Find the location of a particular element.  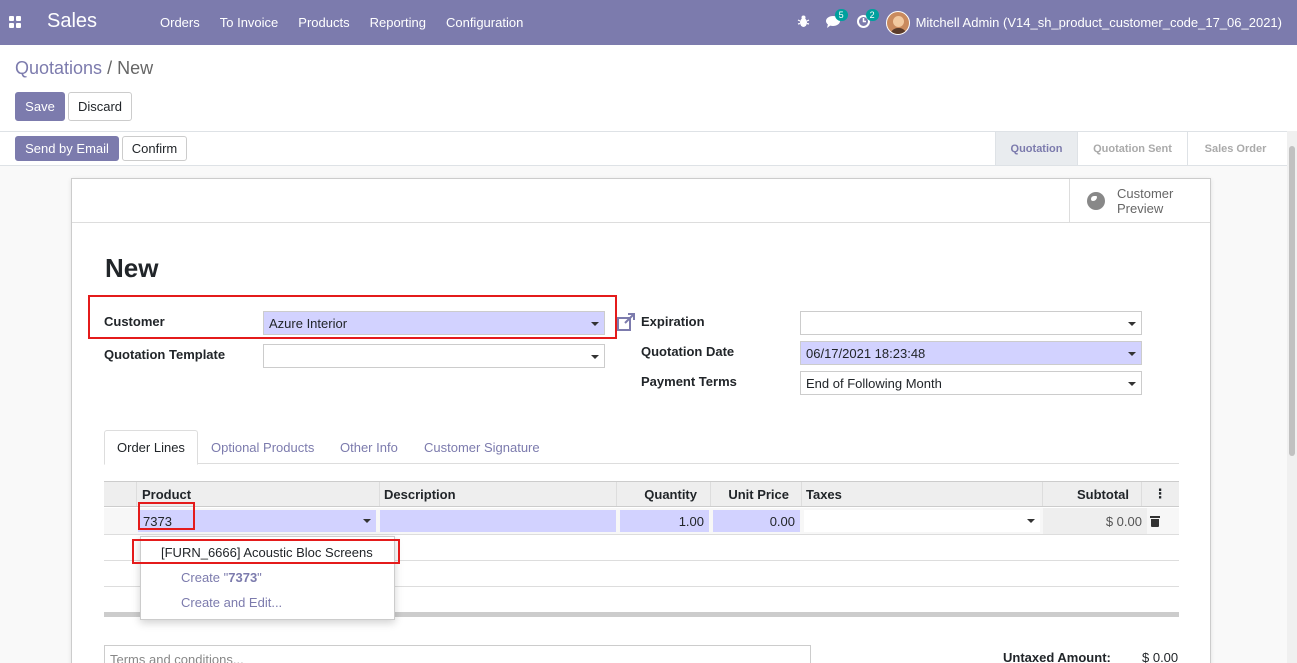

bug-icon is located at coordinates (803, 23).